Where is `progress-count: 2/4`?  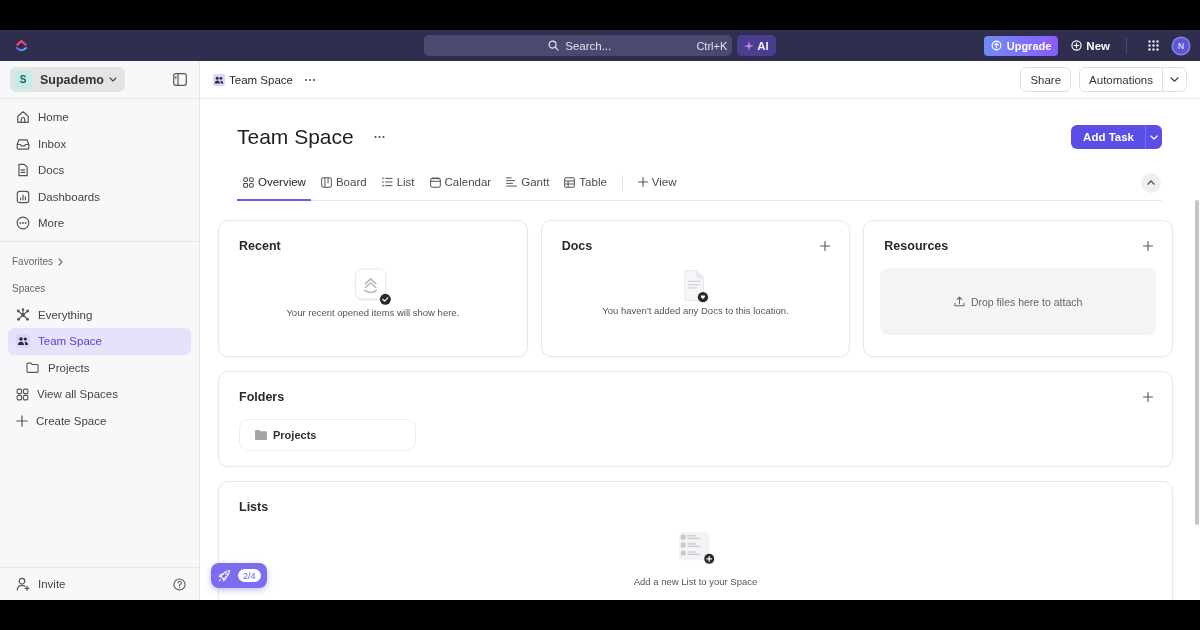 progress-count: 2/4 is located at coordinates (249, 575).